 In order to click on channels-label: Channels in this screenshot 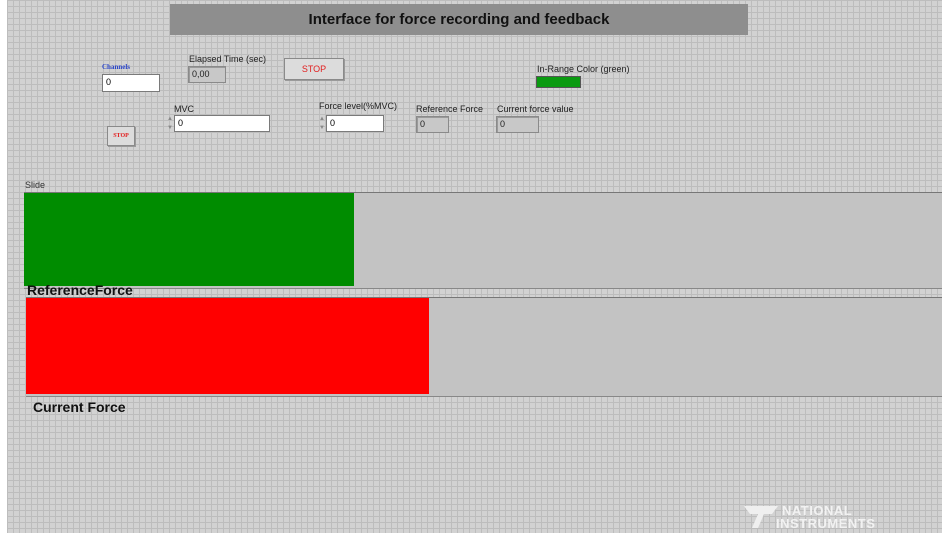, I will do `click(116, 67)`.